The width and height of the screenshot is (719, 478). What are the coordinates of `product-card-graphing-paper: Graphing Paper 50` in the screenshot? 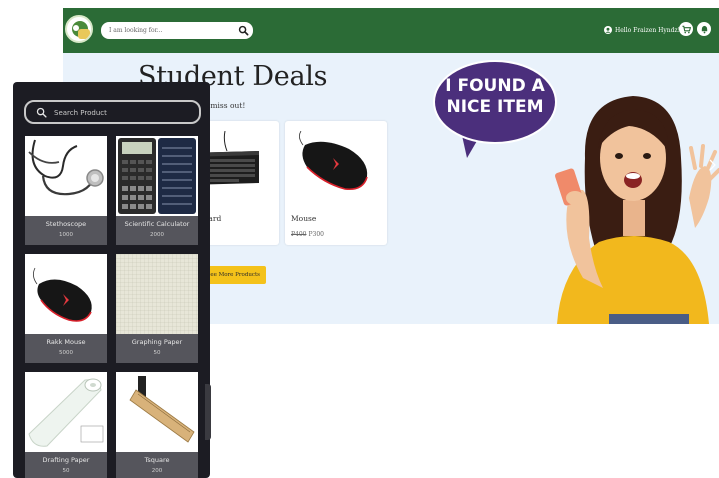 It's located at (157, 308).